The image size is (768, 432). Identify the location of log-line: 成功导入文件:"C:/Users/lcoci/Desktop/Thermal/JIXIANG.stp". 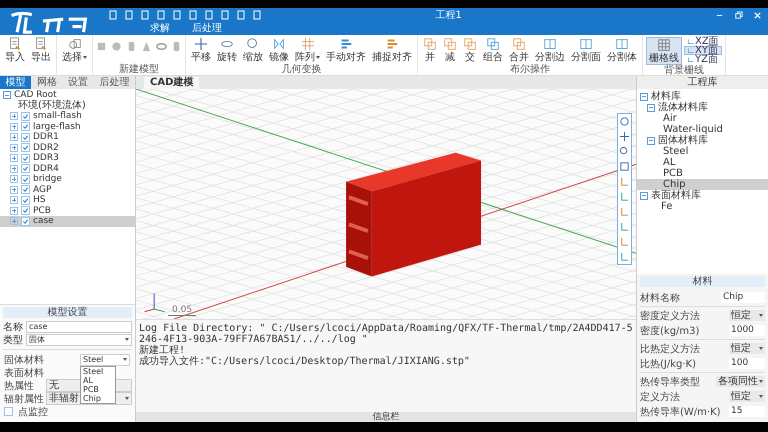
(305, 361).